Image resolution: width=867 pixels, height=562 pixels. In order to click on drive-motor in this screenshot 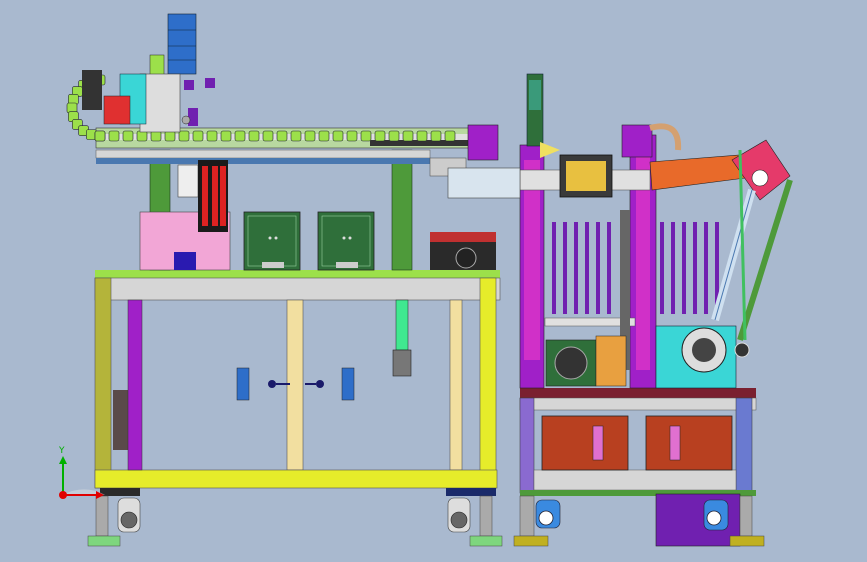, I will do `click(586, 361)`.